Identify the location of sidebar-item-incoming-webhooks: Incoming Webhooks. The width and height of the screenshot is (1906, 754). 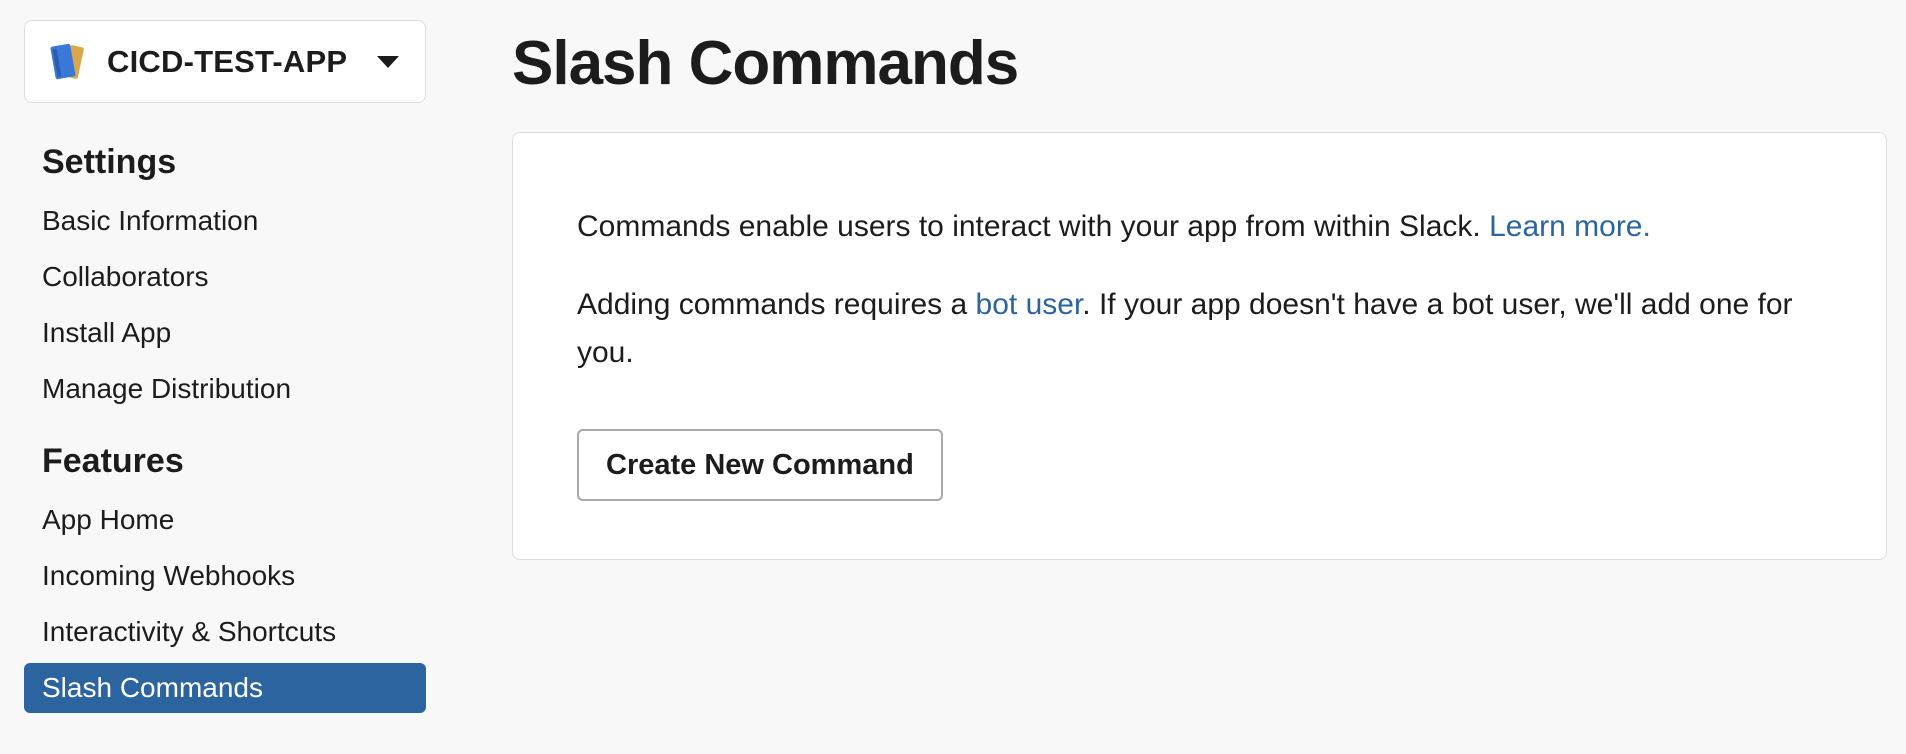
(225, 576).